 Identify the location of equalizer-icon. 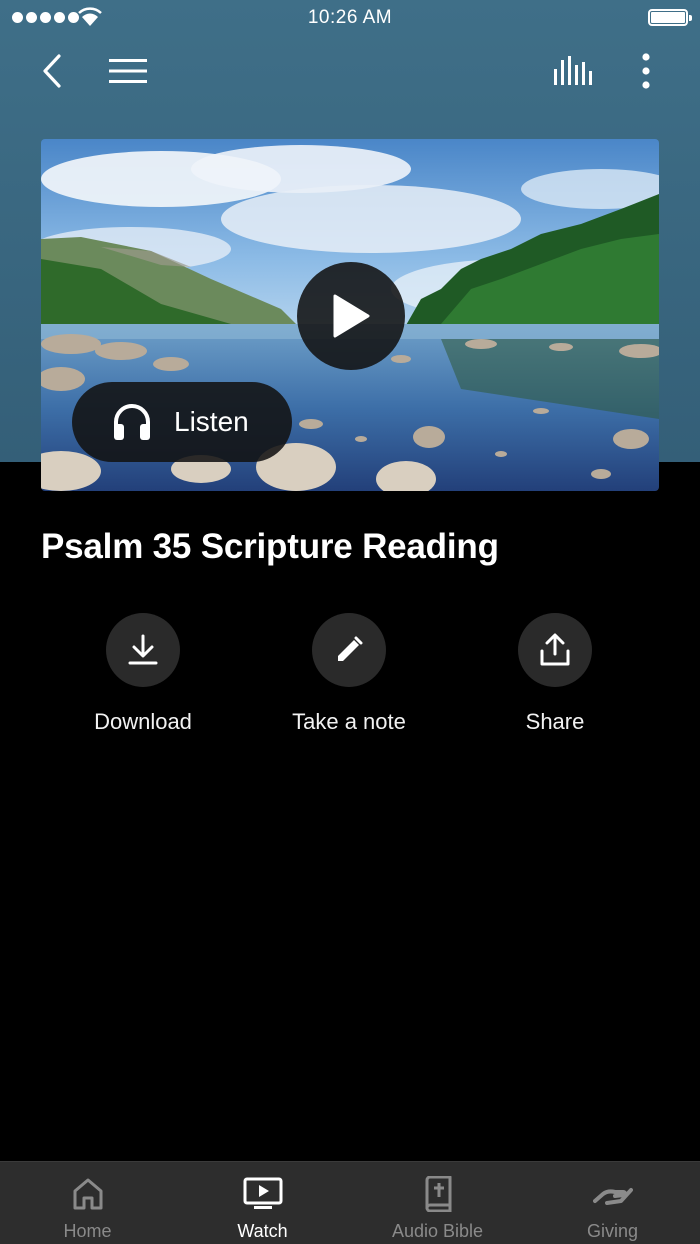
(573, 70).